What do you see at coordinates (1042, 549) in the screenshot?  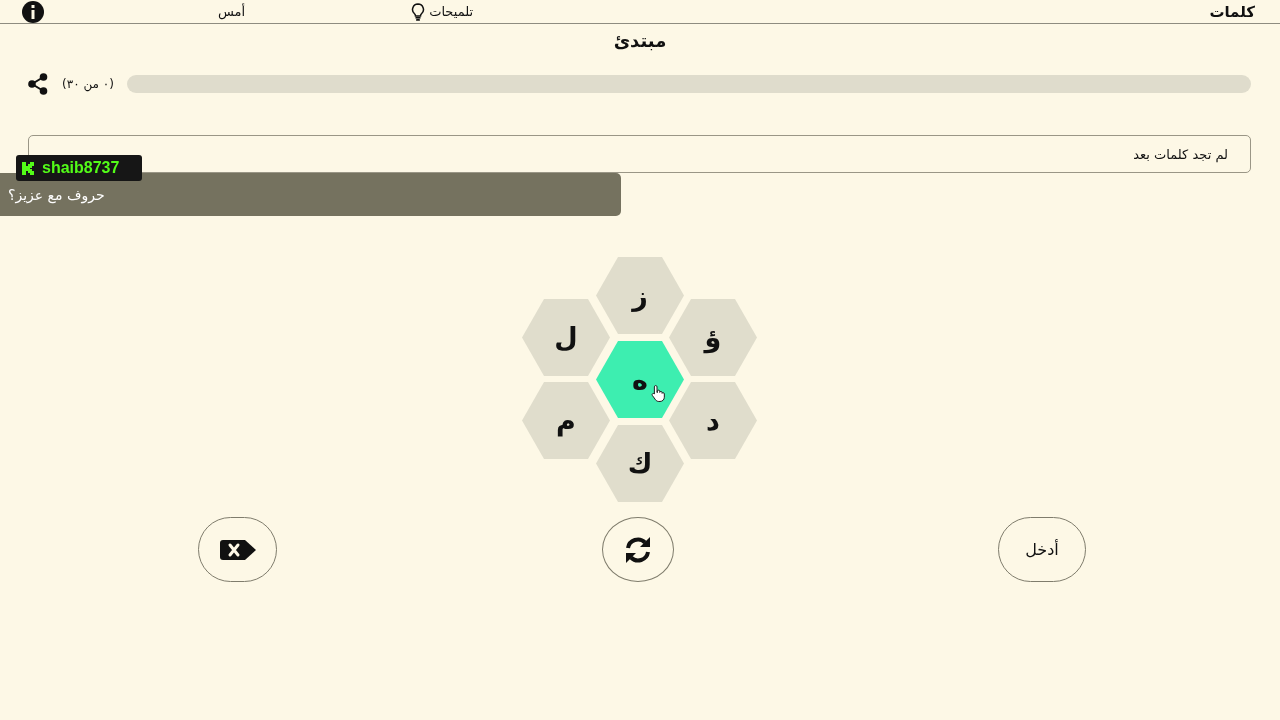 I see `enter-button: أدخل` at bounding box center [1042, 549].